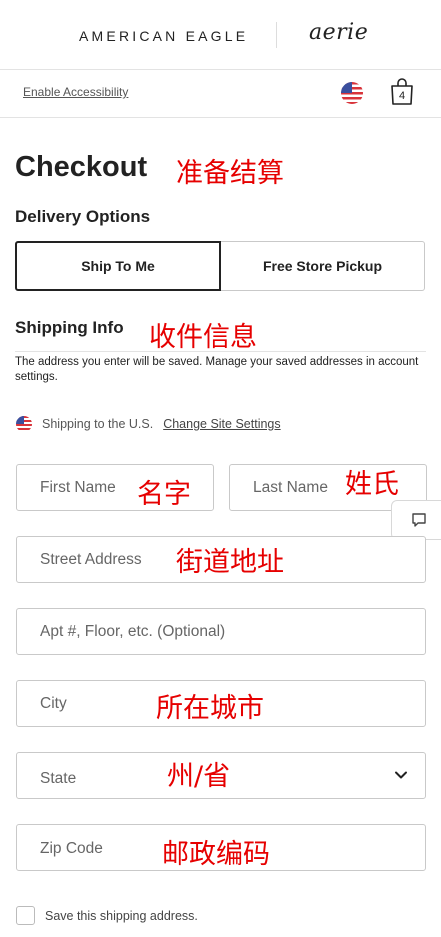  I want to click on title-annotation: 准备结算, so click(230, 173).